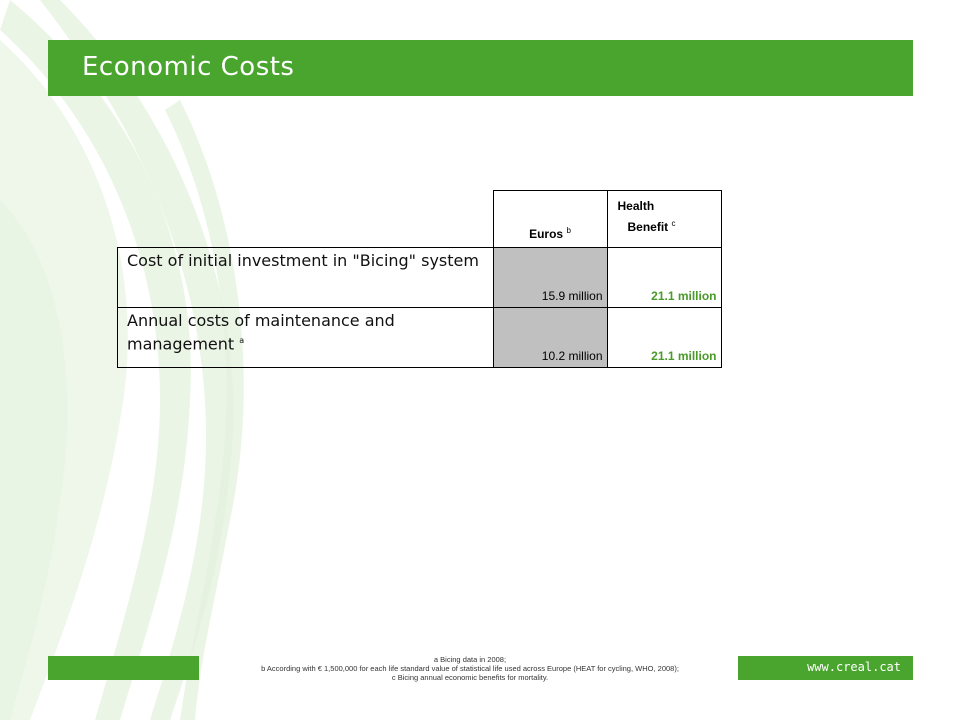 Image resolution: width=960 pixels, height=720 pixels. Describe the element at coordinates (648, 227) in the screenshot. I see `header-benefit-label: Benefit` at that location.